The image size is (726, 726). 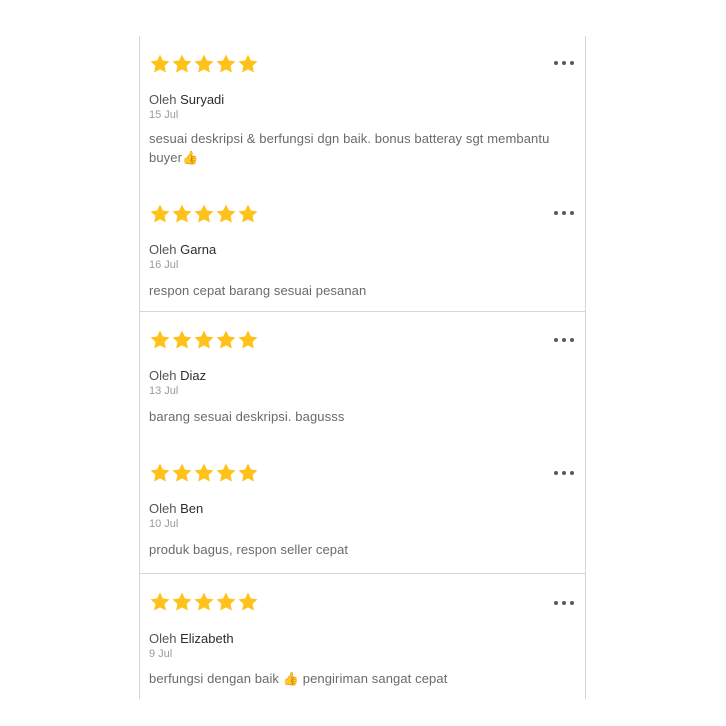 What do you see at coordinates (198, 249) in the screenshot?
I see `author-name: Garna` at bounding box center [198, 249].